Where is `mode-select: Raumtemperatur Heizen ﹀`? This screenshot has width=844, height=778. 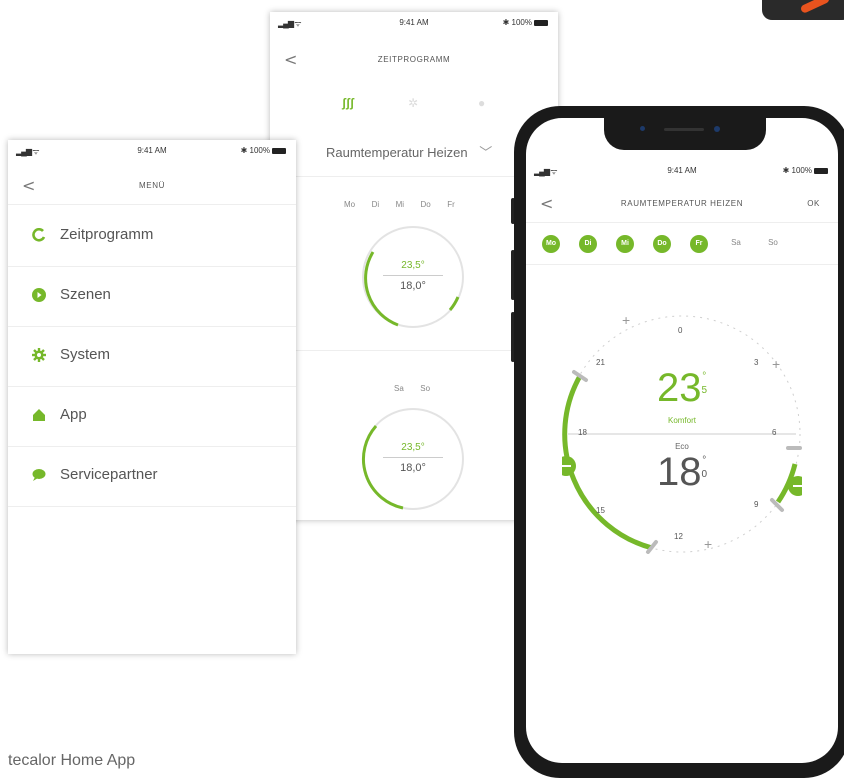 mode-select: Raumtemperatur Heizen ﹀ is located at coordinates (409, 151).